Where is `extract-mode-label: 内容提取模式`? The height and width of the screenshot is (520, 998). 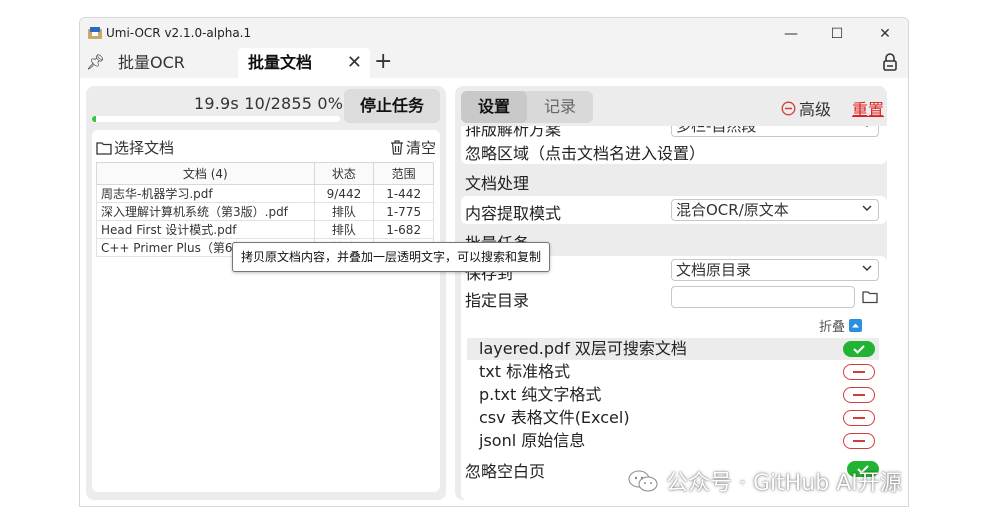 extract-mode-label: 内容提取模式 is located at coordinates (513, 213).